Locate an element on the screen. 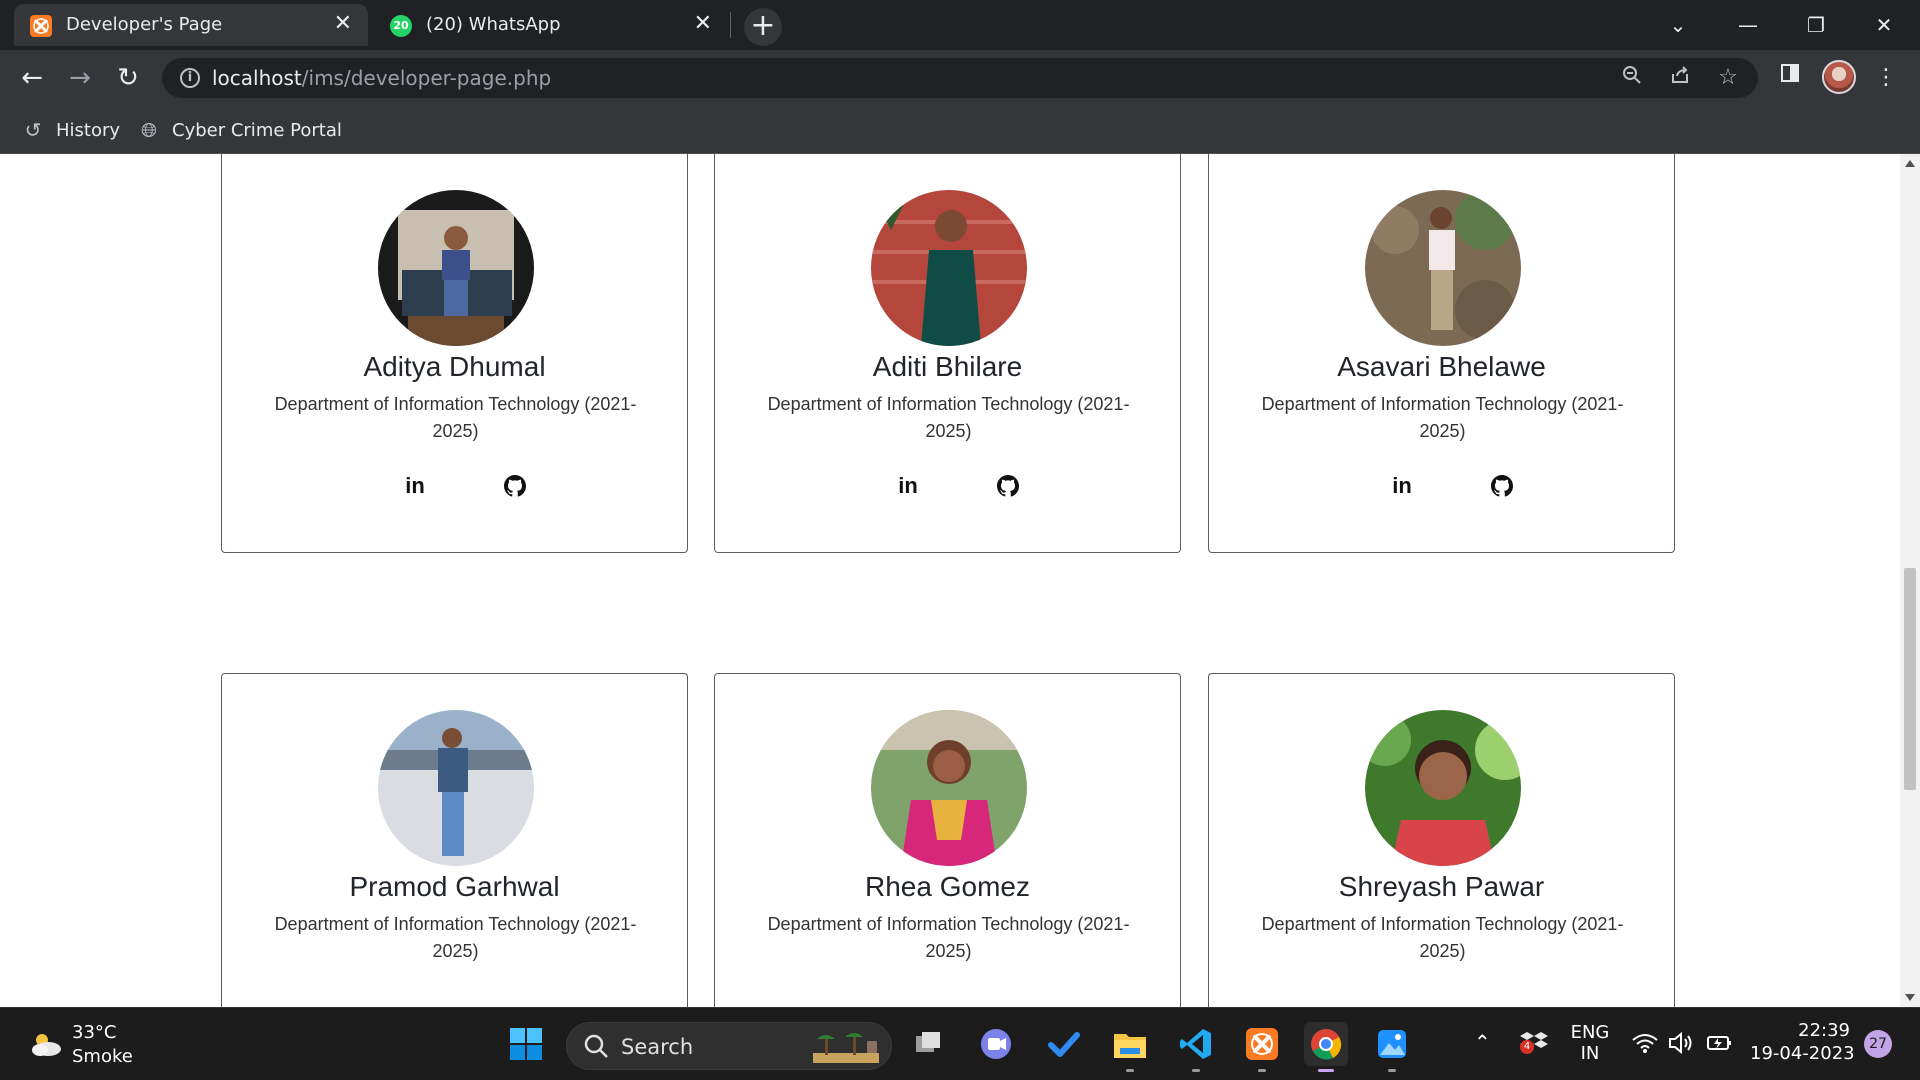 The image size is (1920, 1080). weather-temperature: 33°C is located at coordinates (94, 1032).